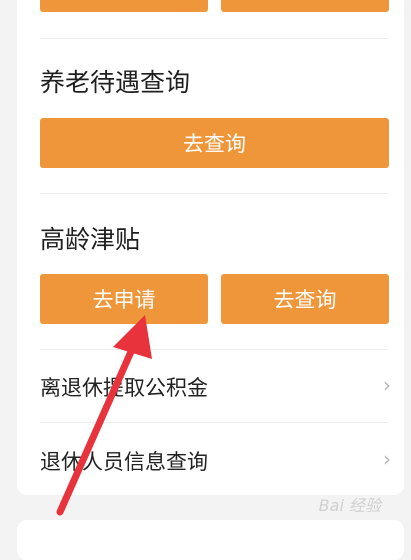  I want to click on list-item-retiree-info-label: 退休人员信息查询, so click(124, 461).